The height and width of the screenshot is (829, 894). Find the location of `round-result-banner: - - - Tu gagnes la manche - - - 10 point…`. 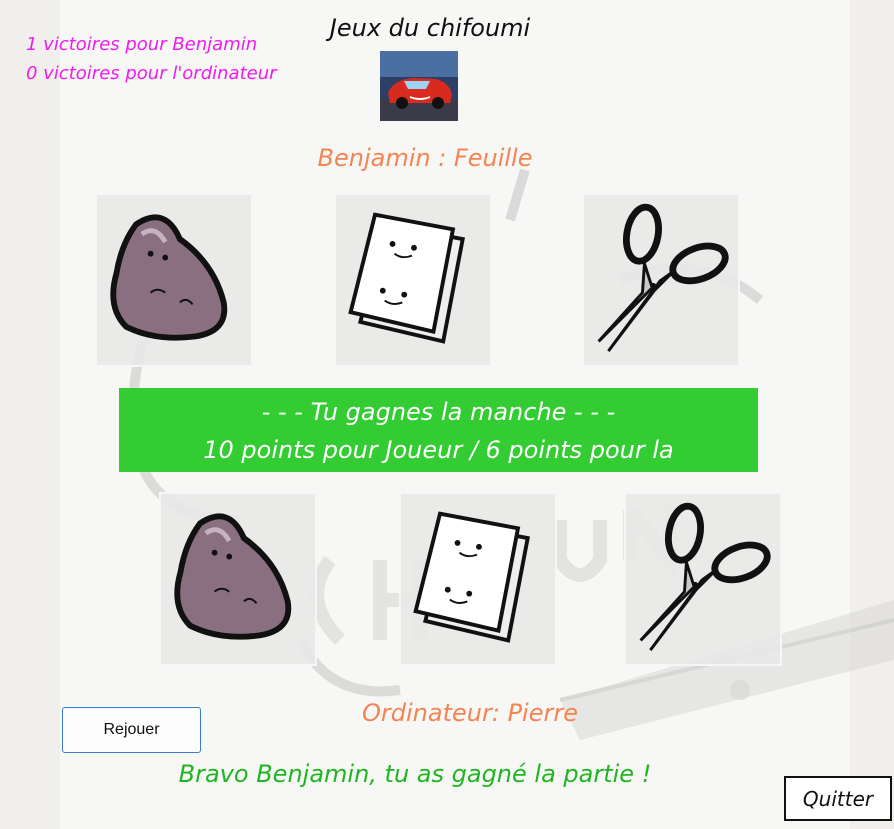

round-result-banner: - - - Tu gagnes la manche - - - 10 point… is located at coordinates (438, 430).